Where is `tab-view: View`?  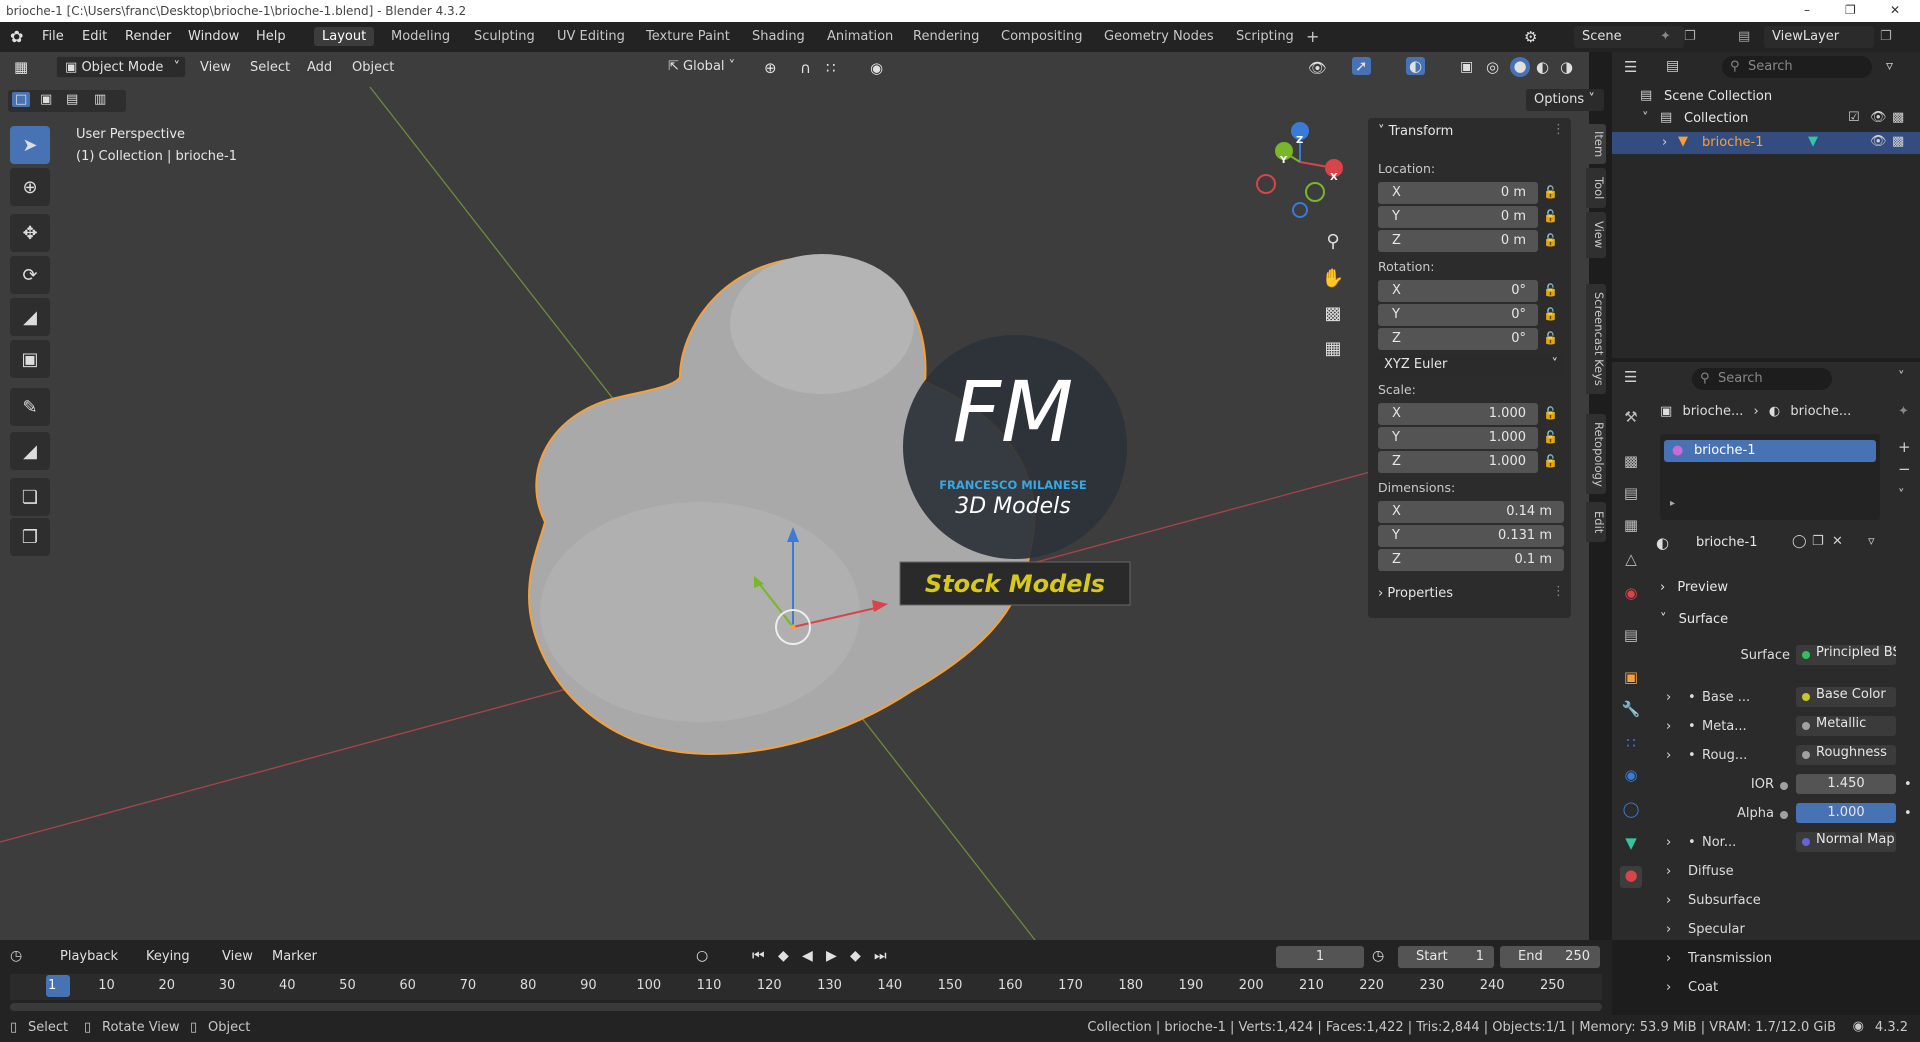
tab-view: View is located at coordinates (1596, 235).